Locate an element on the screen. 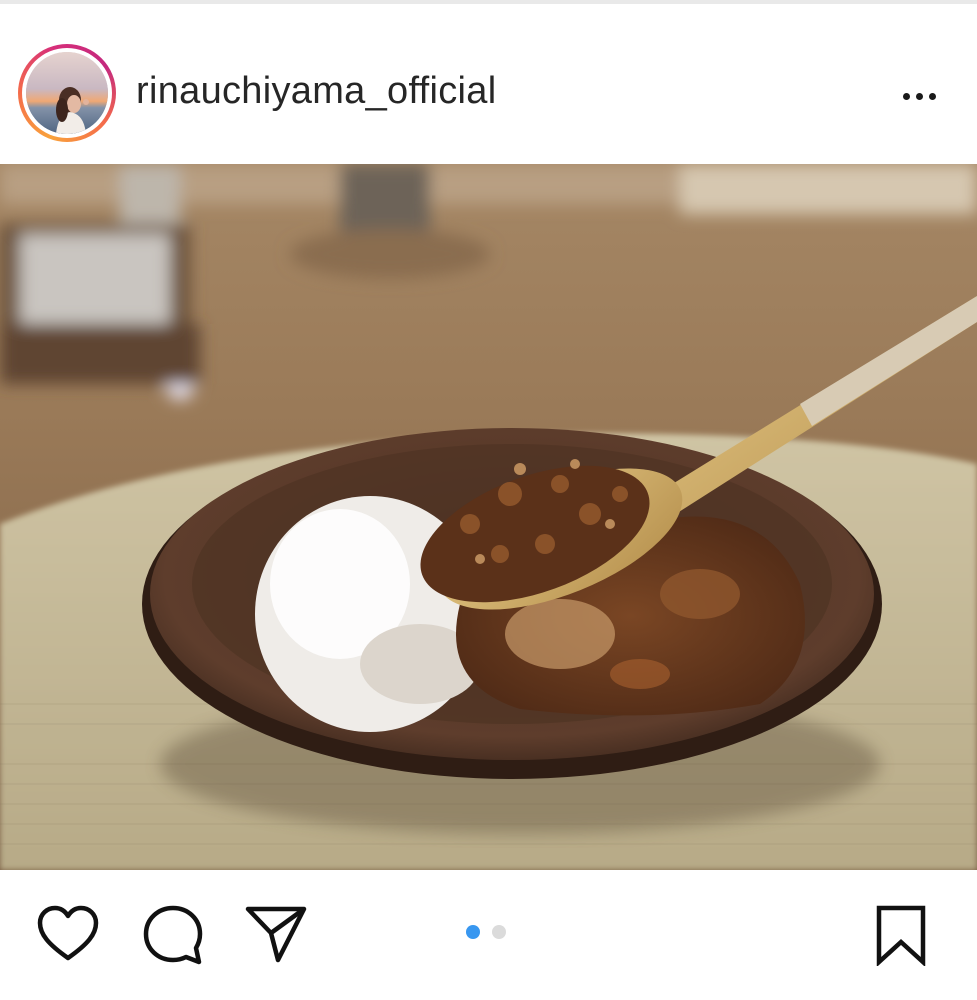 The image size is (977, 1000). comment-icon is located at coordinates (173, 935).